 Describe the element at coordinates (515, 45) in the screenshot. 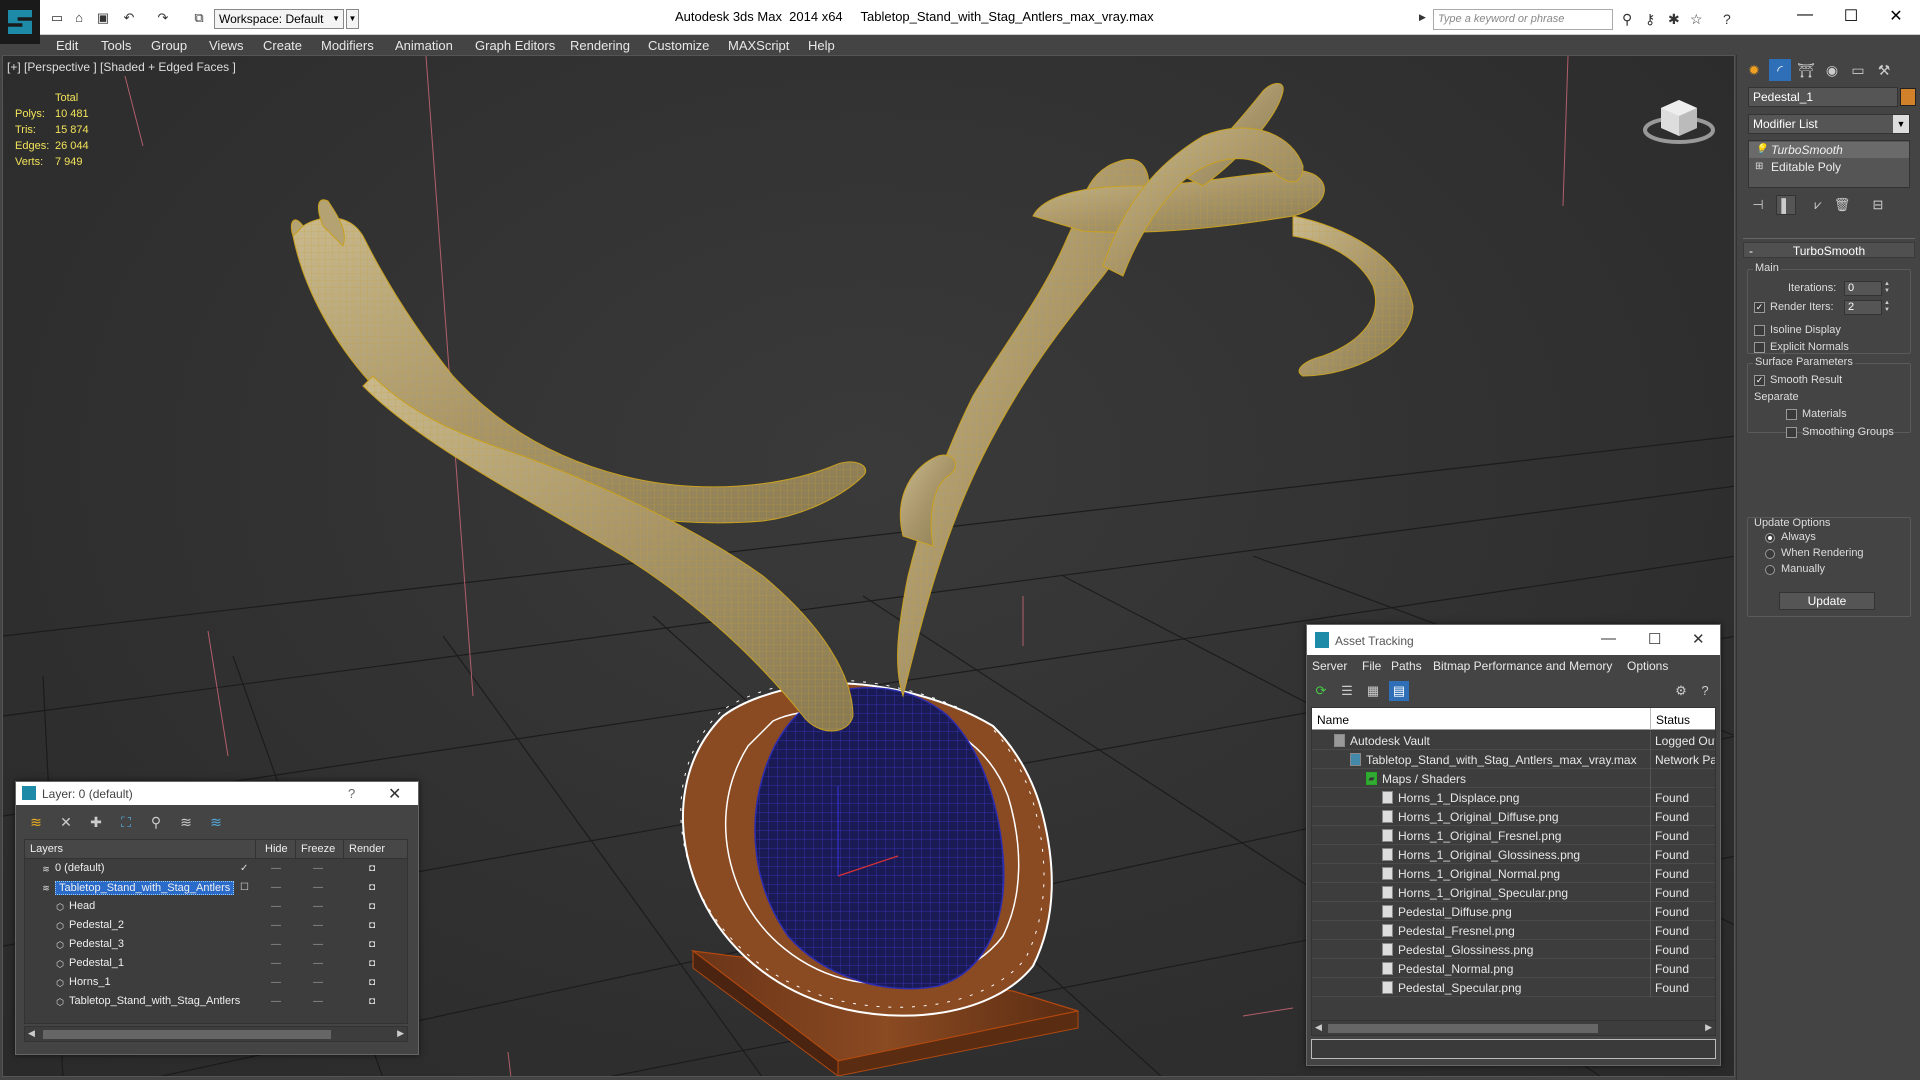

I see `menu-graph-editors: Graph Editors` at that location.